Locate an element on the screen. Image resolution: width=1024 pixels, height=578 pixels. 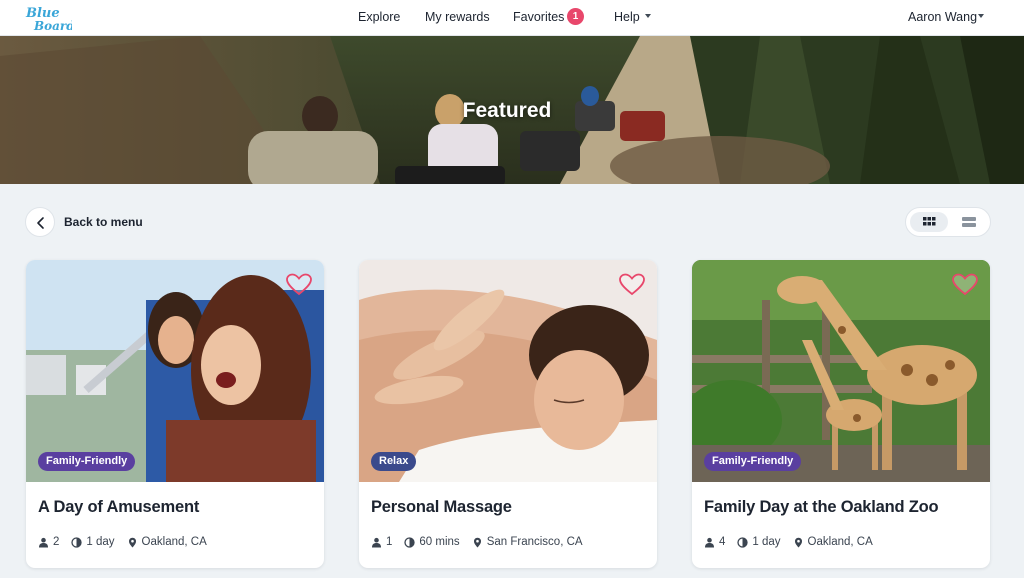
nav-my-rewards: My rewards is located at coordinates (457, 17).